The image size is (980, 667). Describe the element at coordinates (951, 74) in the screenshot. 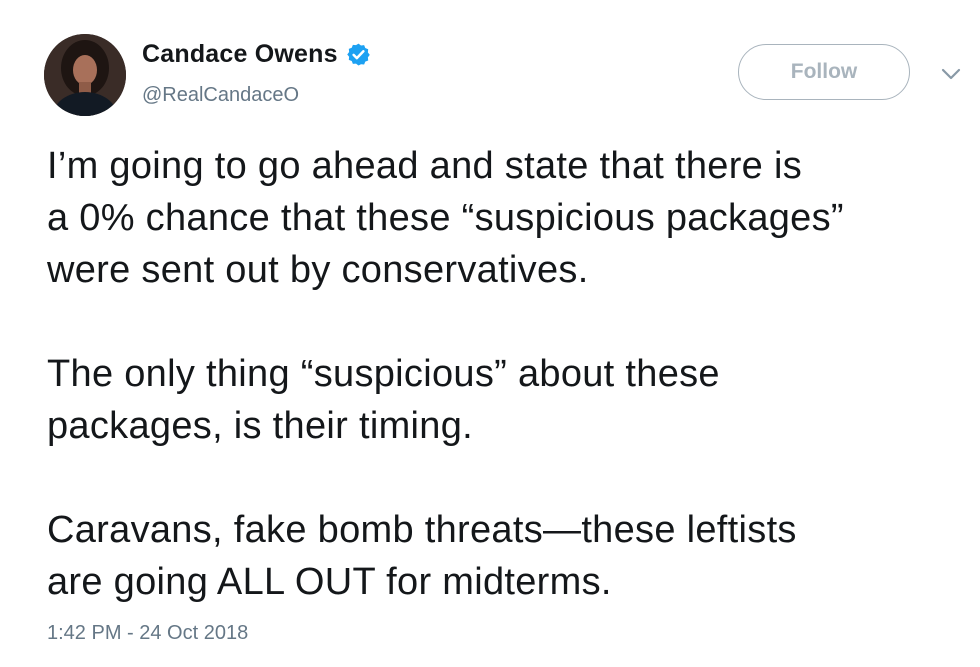

I see `chevron-down-icon` at that location.